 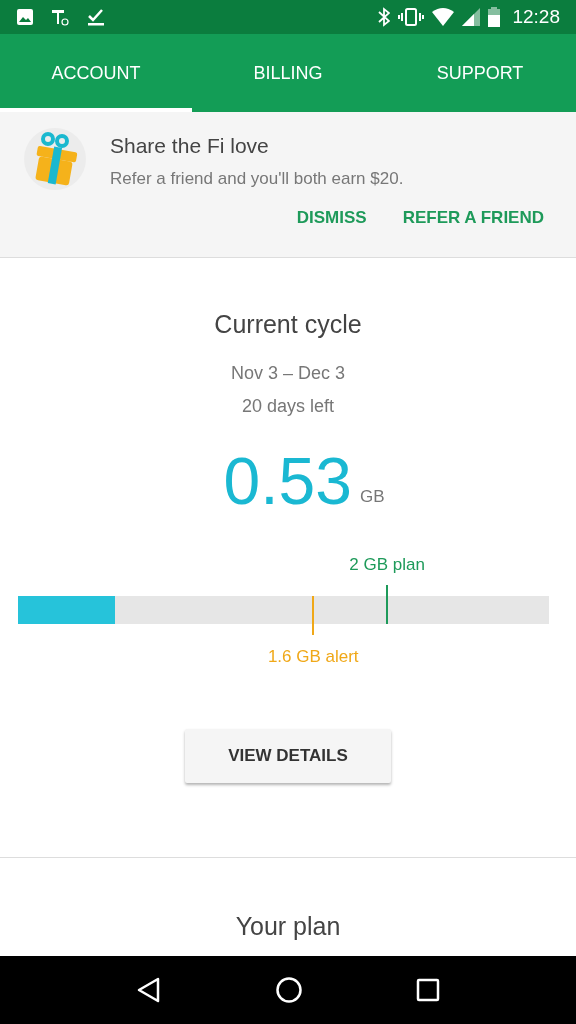 What do you see at coordinates (190, 146) in the screenshot?
I see `promo-title: Share the Fi love` at bounding box center [190, 146].